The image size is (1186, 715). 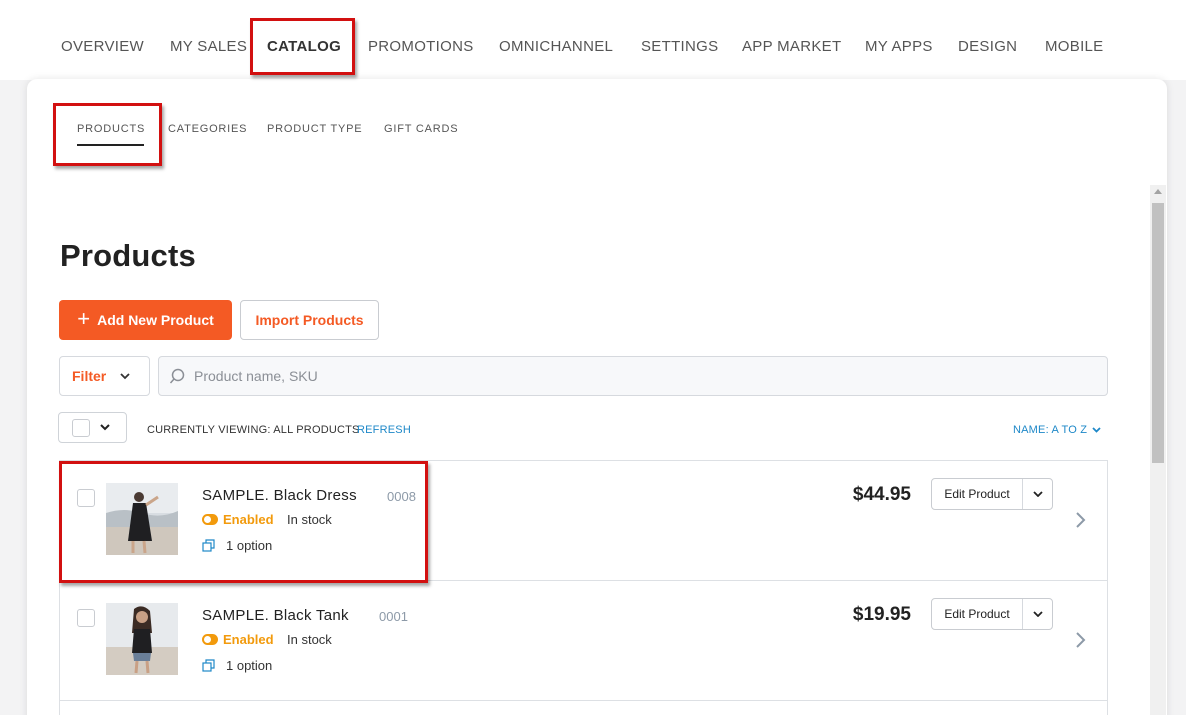 What do you see at coordinates (155, 320) in the screenshot?
I see `add-new-product-label: Add New Product` at bounding box center [155, 320].